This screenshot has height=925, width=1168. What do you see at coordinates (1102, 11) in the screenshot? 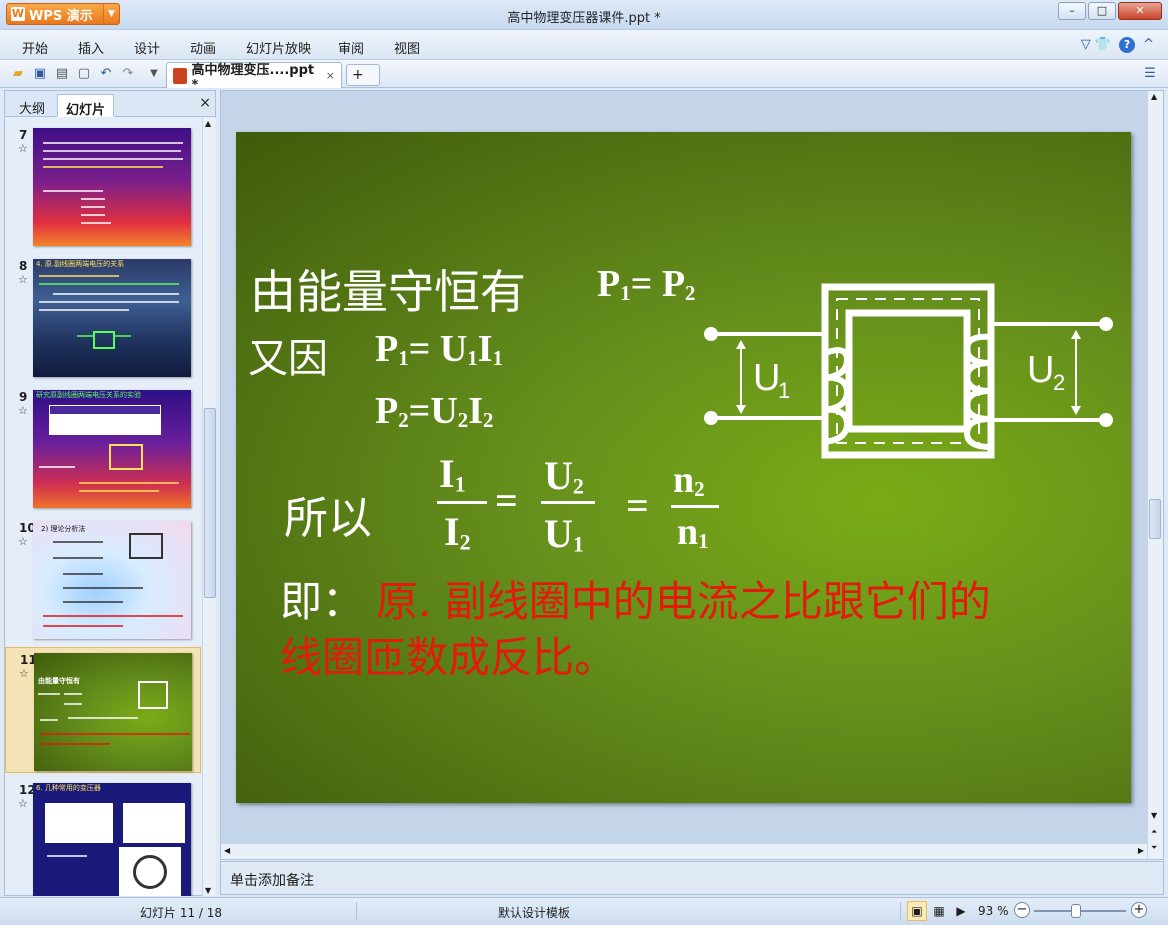
I see `maximize-button: □` at bounding box center [1102, 11].